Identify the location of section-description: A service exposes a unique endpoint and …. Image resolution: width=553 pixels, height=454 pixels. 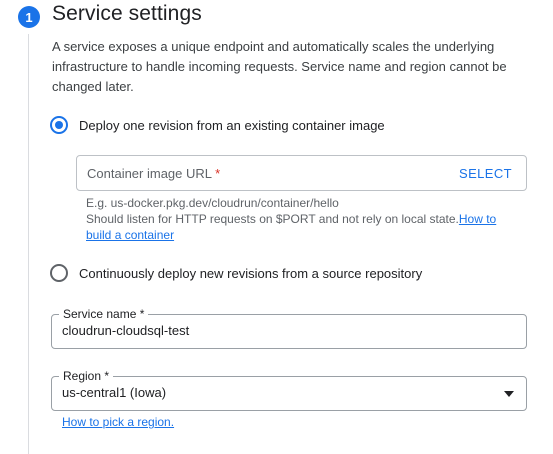
(279, 66).